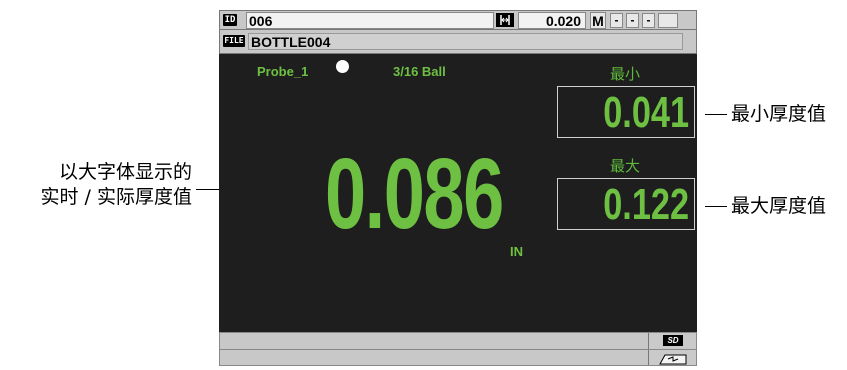  I want to click on annotation-line-1: 以大字体显示的, so click(125, 172).